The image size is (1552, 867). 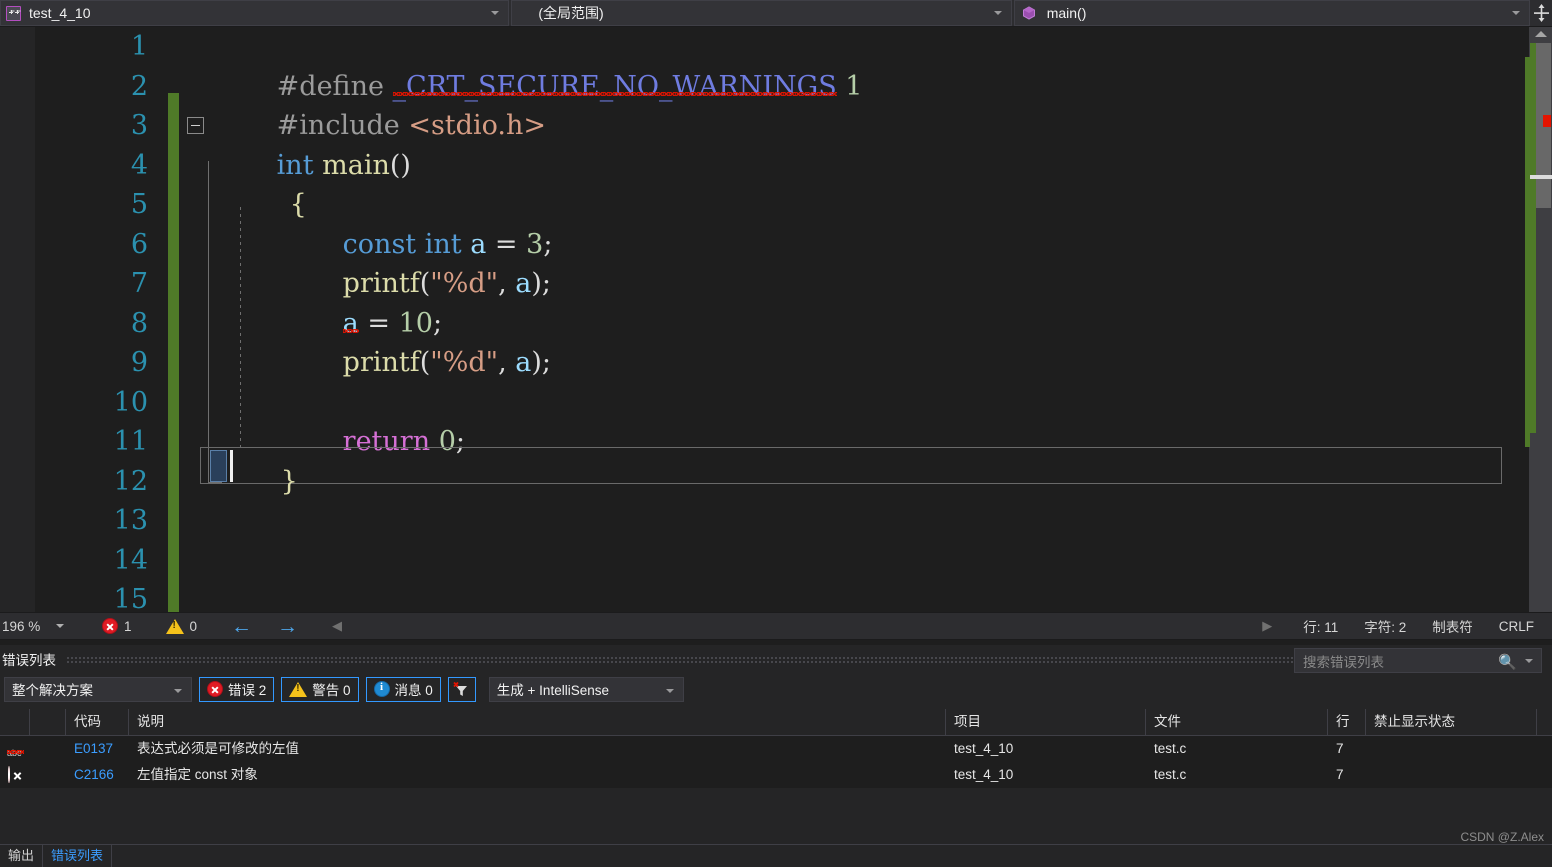 I want to click on error-count-indicator: 1, so click(x=117, y=626).